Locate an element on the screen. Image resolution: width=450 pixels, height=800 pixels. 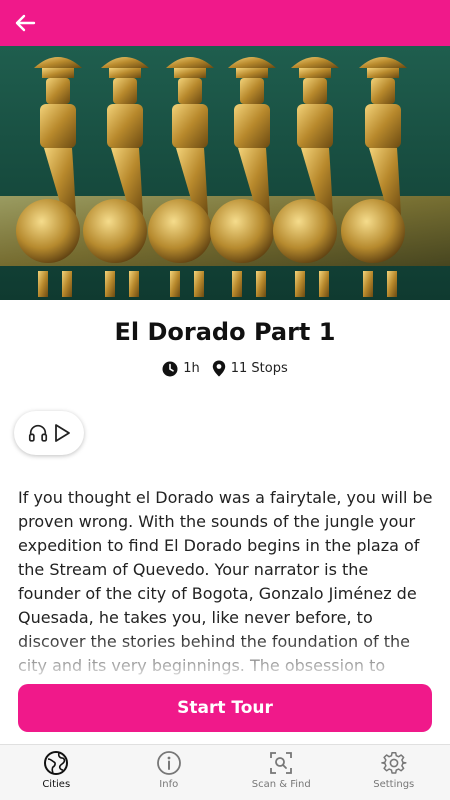
tour-title: El Dorado Part 1 is located at coordinates (225, 332).